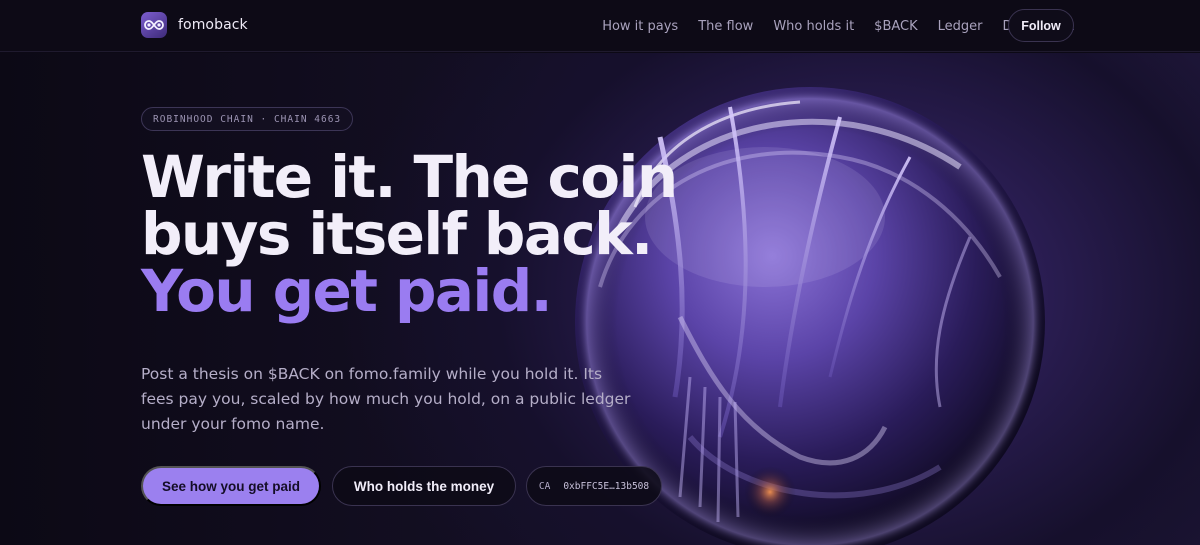 Image resolution: width=1200 pixels, height=545 pixels. Describe the element at coordinates (640, 26) in the screenshot. I see `nav-link-how-it-pays: How it pays` at that location.